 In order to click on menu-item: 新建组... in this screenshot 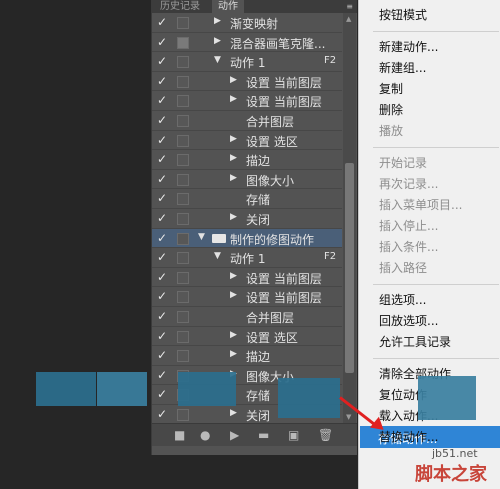, I will do `click(402, 67)`.